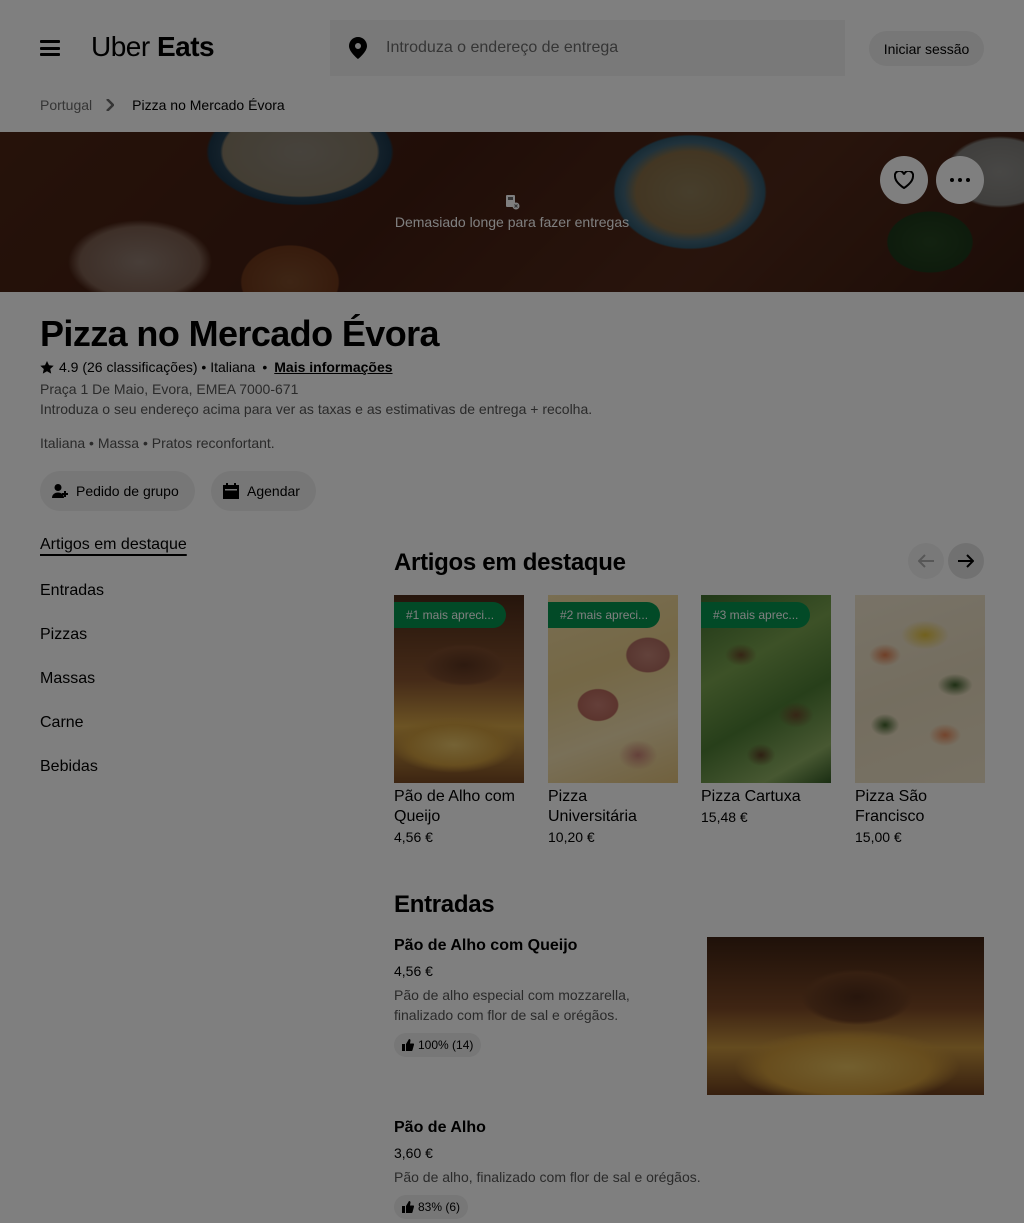 The image size is (1024, 1223). Describe the element at coordinates (69, 367) in the screenshot. I see `rating-value: 4.9` at that location.